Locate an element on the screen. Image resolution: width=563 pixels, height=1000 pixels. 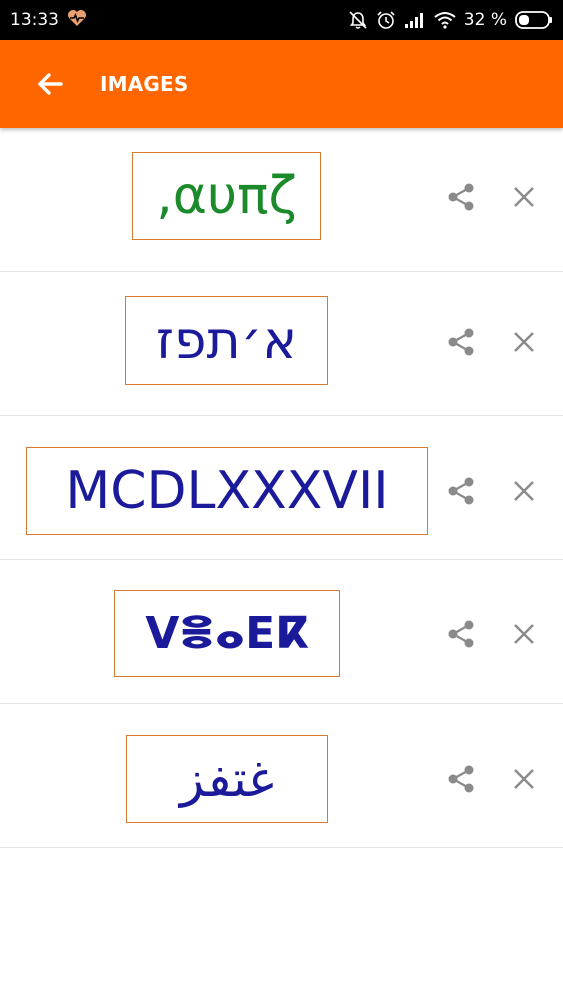
list-item: ,αυπζ is located at coordinates (281, 200).